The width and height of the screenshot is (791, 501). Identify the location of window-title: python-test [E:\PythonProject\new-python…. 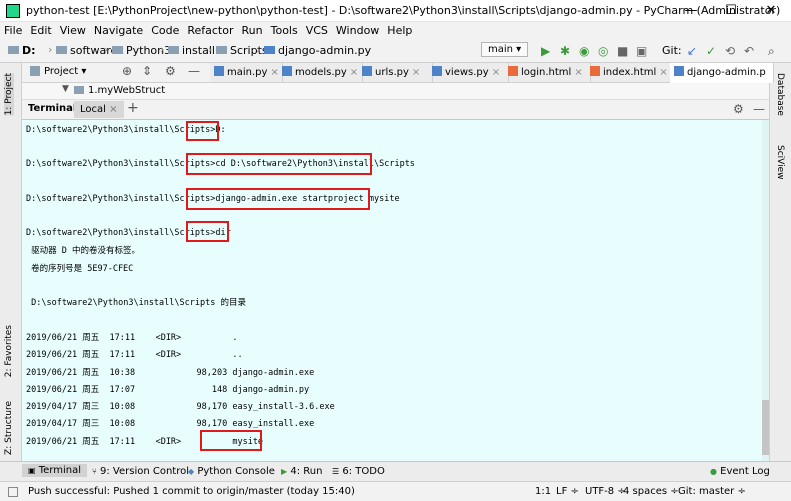
(403, 10).